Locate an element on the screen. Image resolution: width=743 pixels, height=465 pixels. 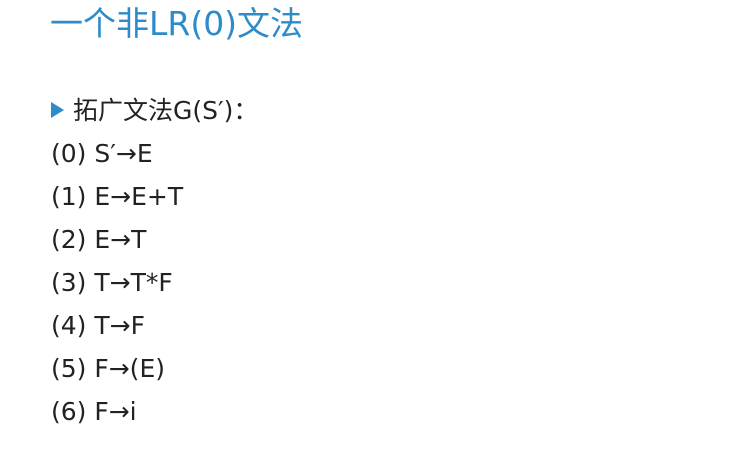
grammar-rule-5: (5) F→(E) is located at coordinates (108, 368).